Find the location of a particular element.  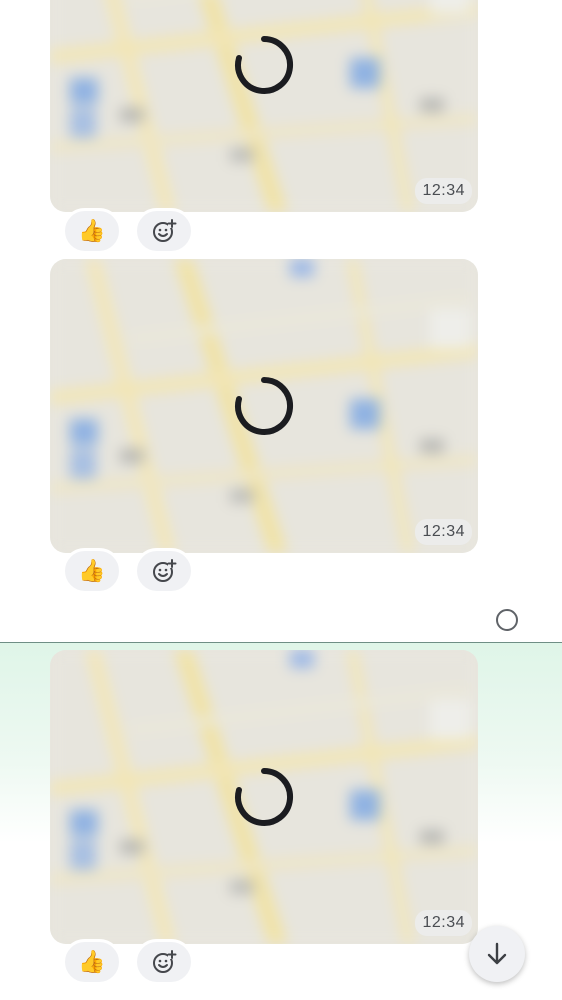

arrow-down-icon is located at coordinates (497, 953).